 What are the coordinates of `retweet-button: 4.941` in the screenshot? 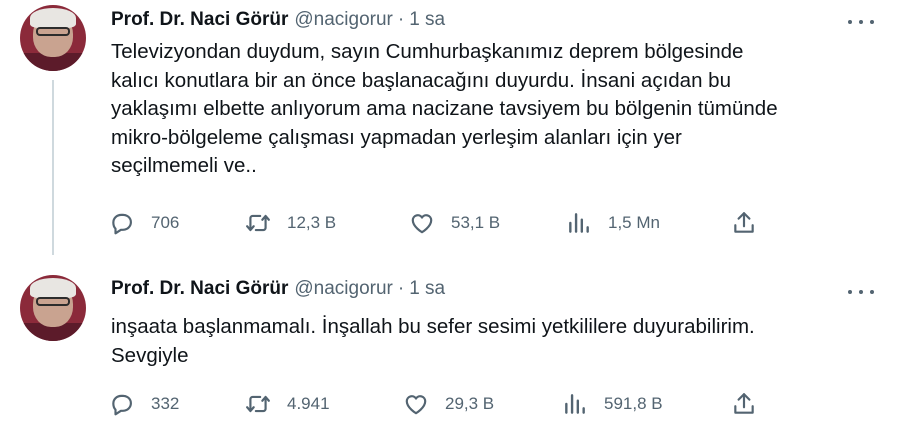 It's located at (287, 404).